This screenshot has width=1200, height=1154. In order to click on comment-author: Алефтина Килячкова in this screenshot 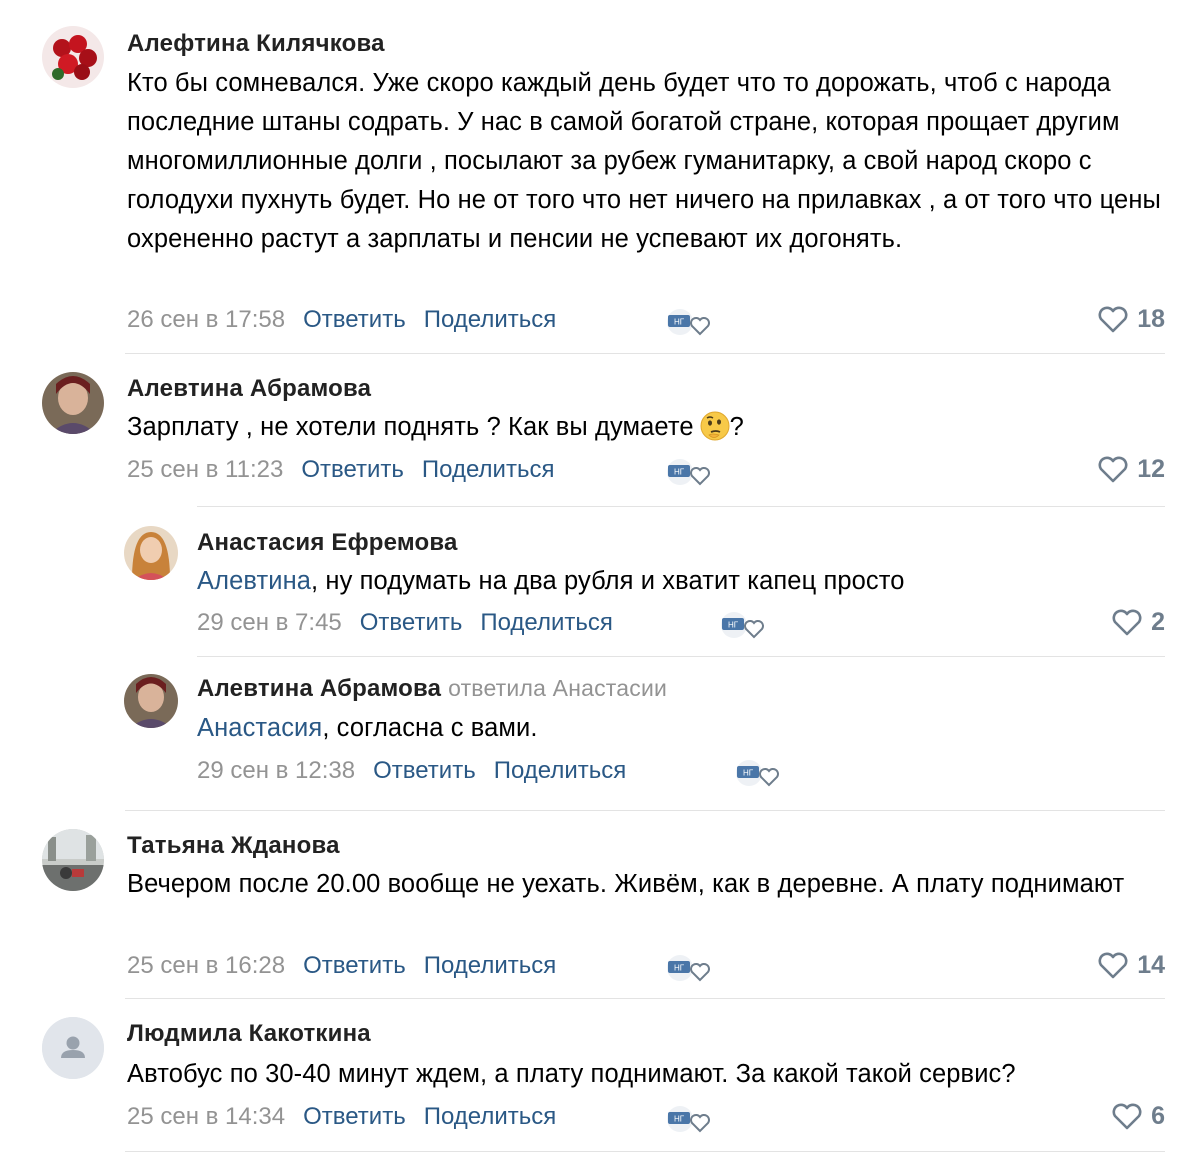, I will do `click(256, 44)`.